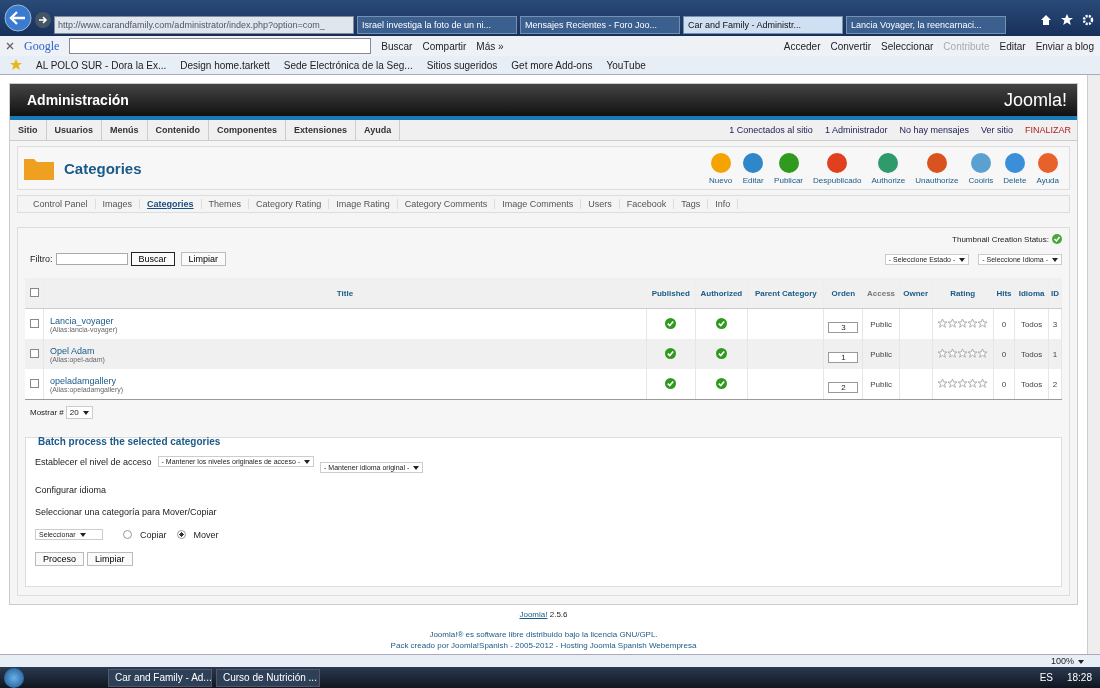  Describe the element at coordinates (347, 380) in the screenshot. I see `category-link: opeladamgallery` at that location.